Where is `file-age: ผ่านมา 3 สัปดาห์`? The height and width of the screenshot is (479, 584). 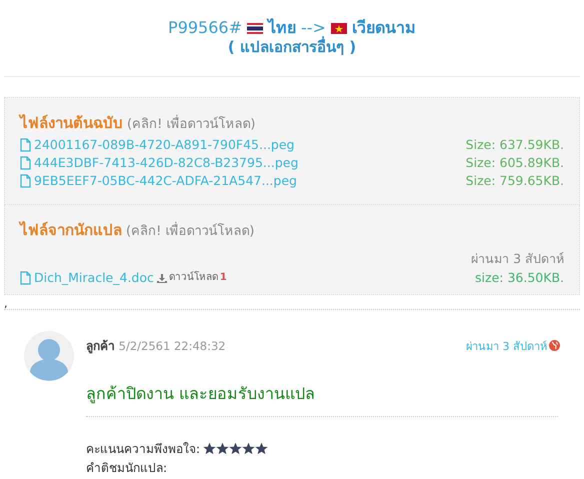
file-age: ผ่านมา 3 สัปดาห์ is located at coordinates (517, 259).